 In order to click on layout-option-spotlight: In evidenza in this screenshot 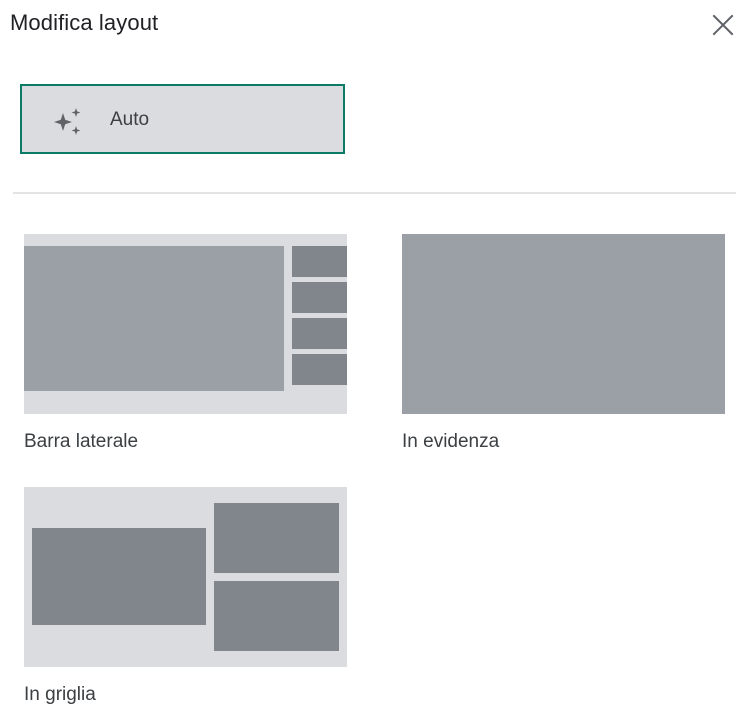, I will do `click(563, 346)`.